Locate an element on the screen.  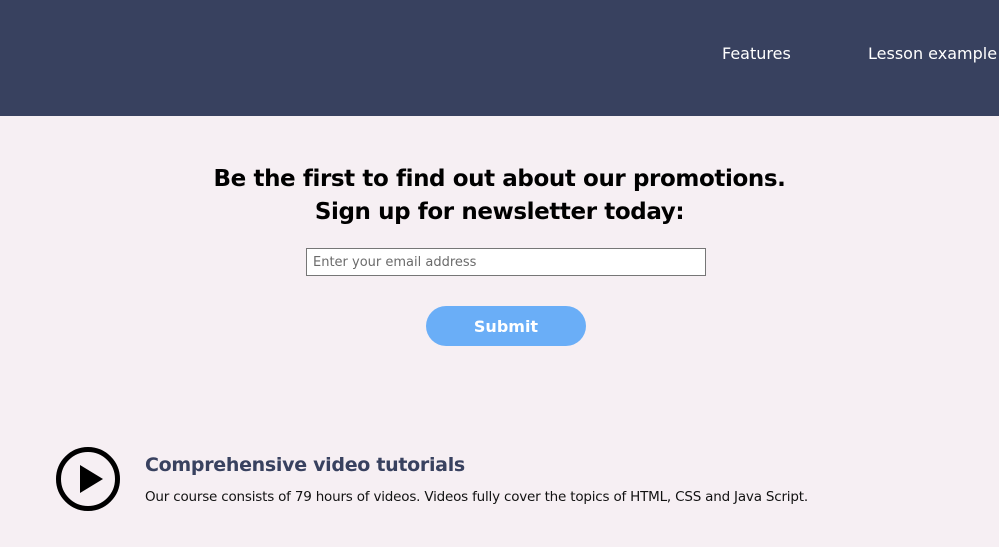
play-circle-icon is located at coordinates (88, 479).